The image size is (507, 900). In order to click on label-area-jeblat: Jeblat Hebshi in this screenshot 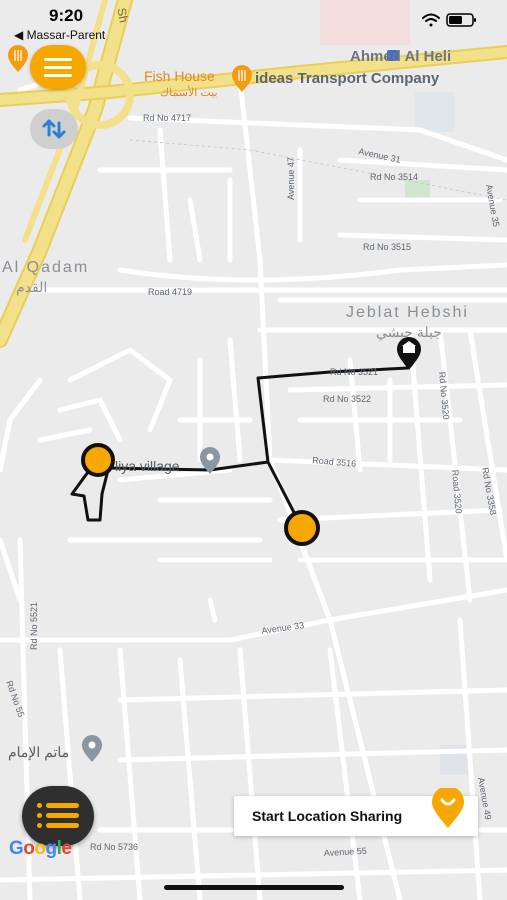, I will do `click(407, 312)`.